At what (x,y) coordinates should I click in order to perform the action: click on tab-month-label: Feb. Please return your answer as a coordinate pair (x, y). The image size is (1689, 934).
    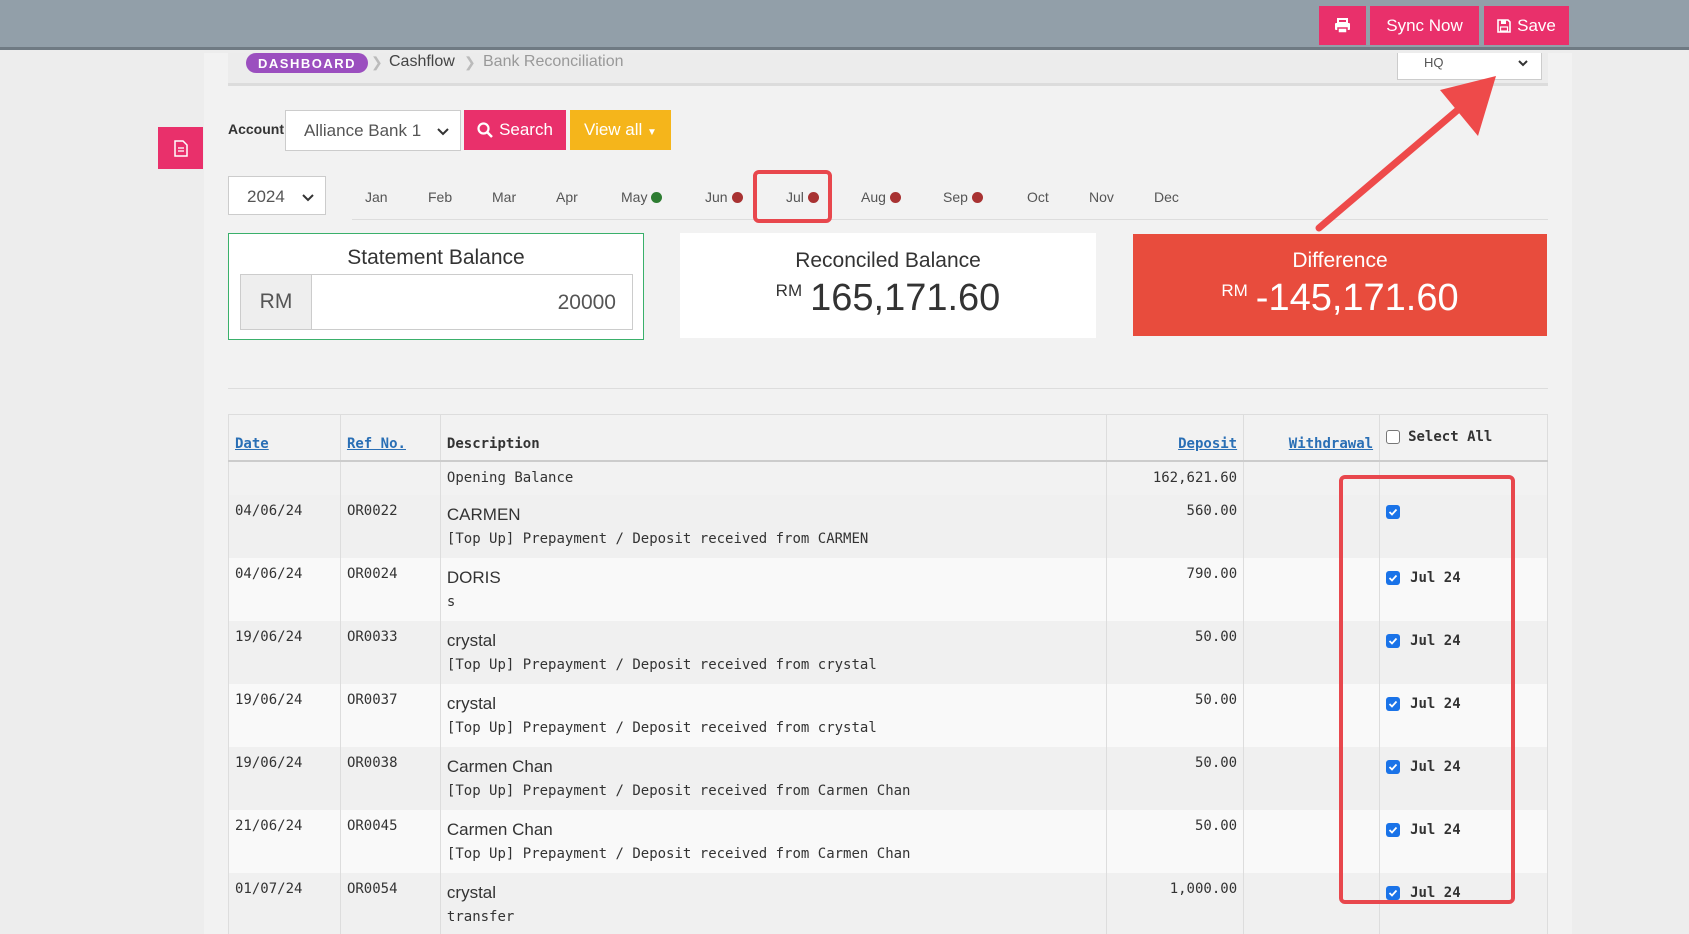
    Looking at the image, I should click on (440, 197).